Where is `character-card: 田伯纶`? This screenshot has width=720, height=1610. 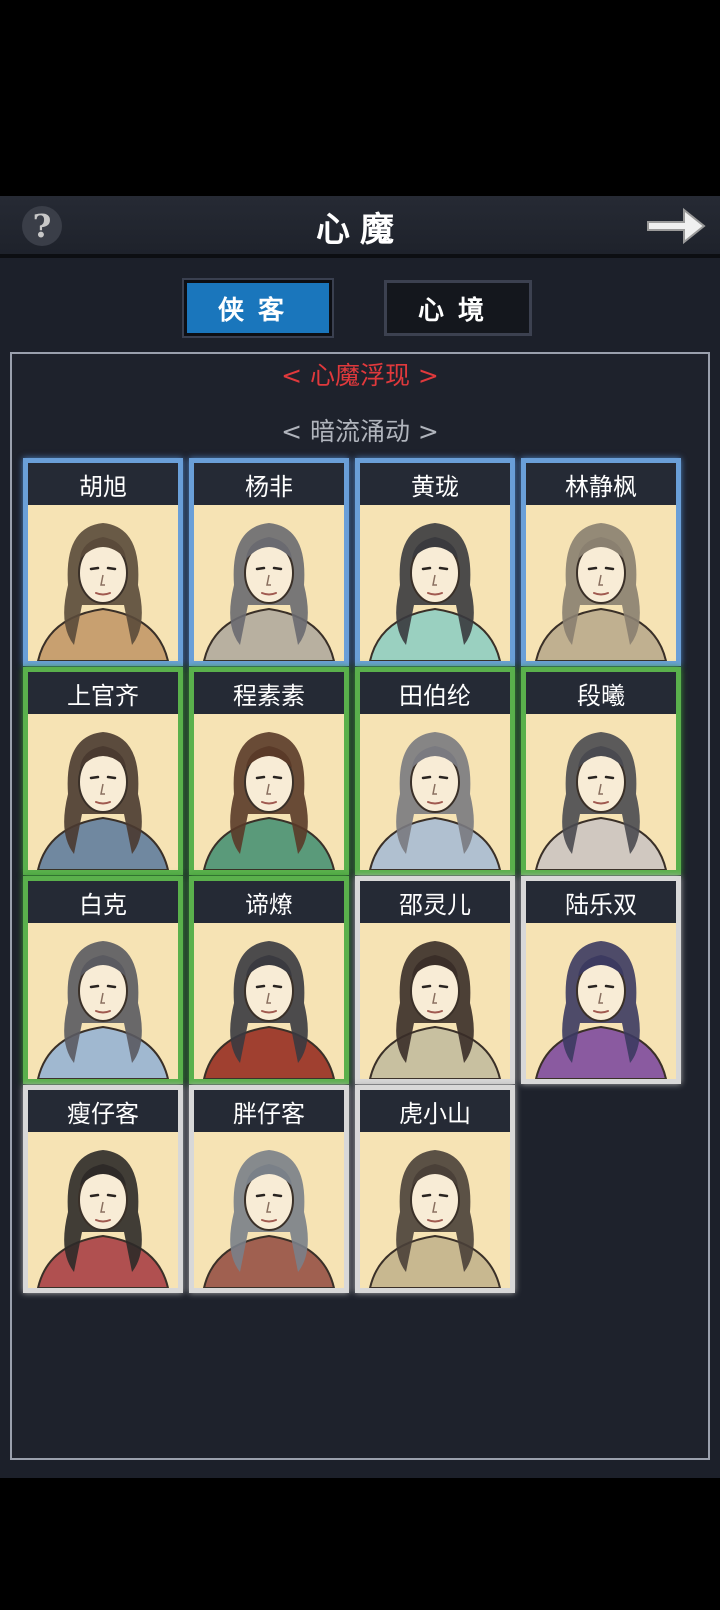 character-card: 田伯纶 is located at coordinates (435, 771).